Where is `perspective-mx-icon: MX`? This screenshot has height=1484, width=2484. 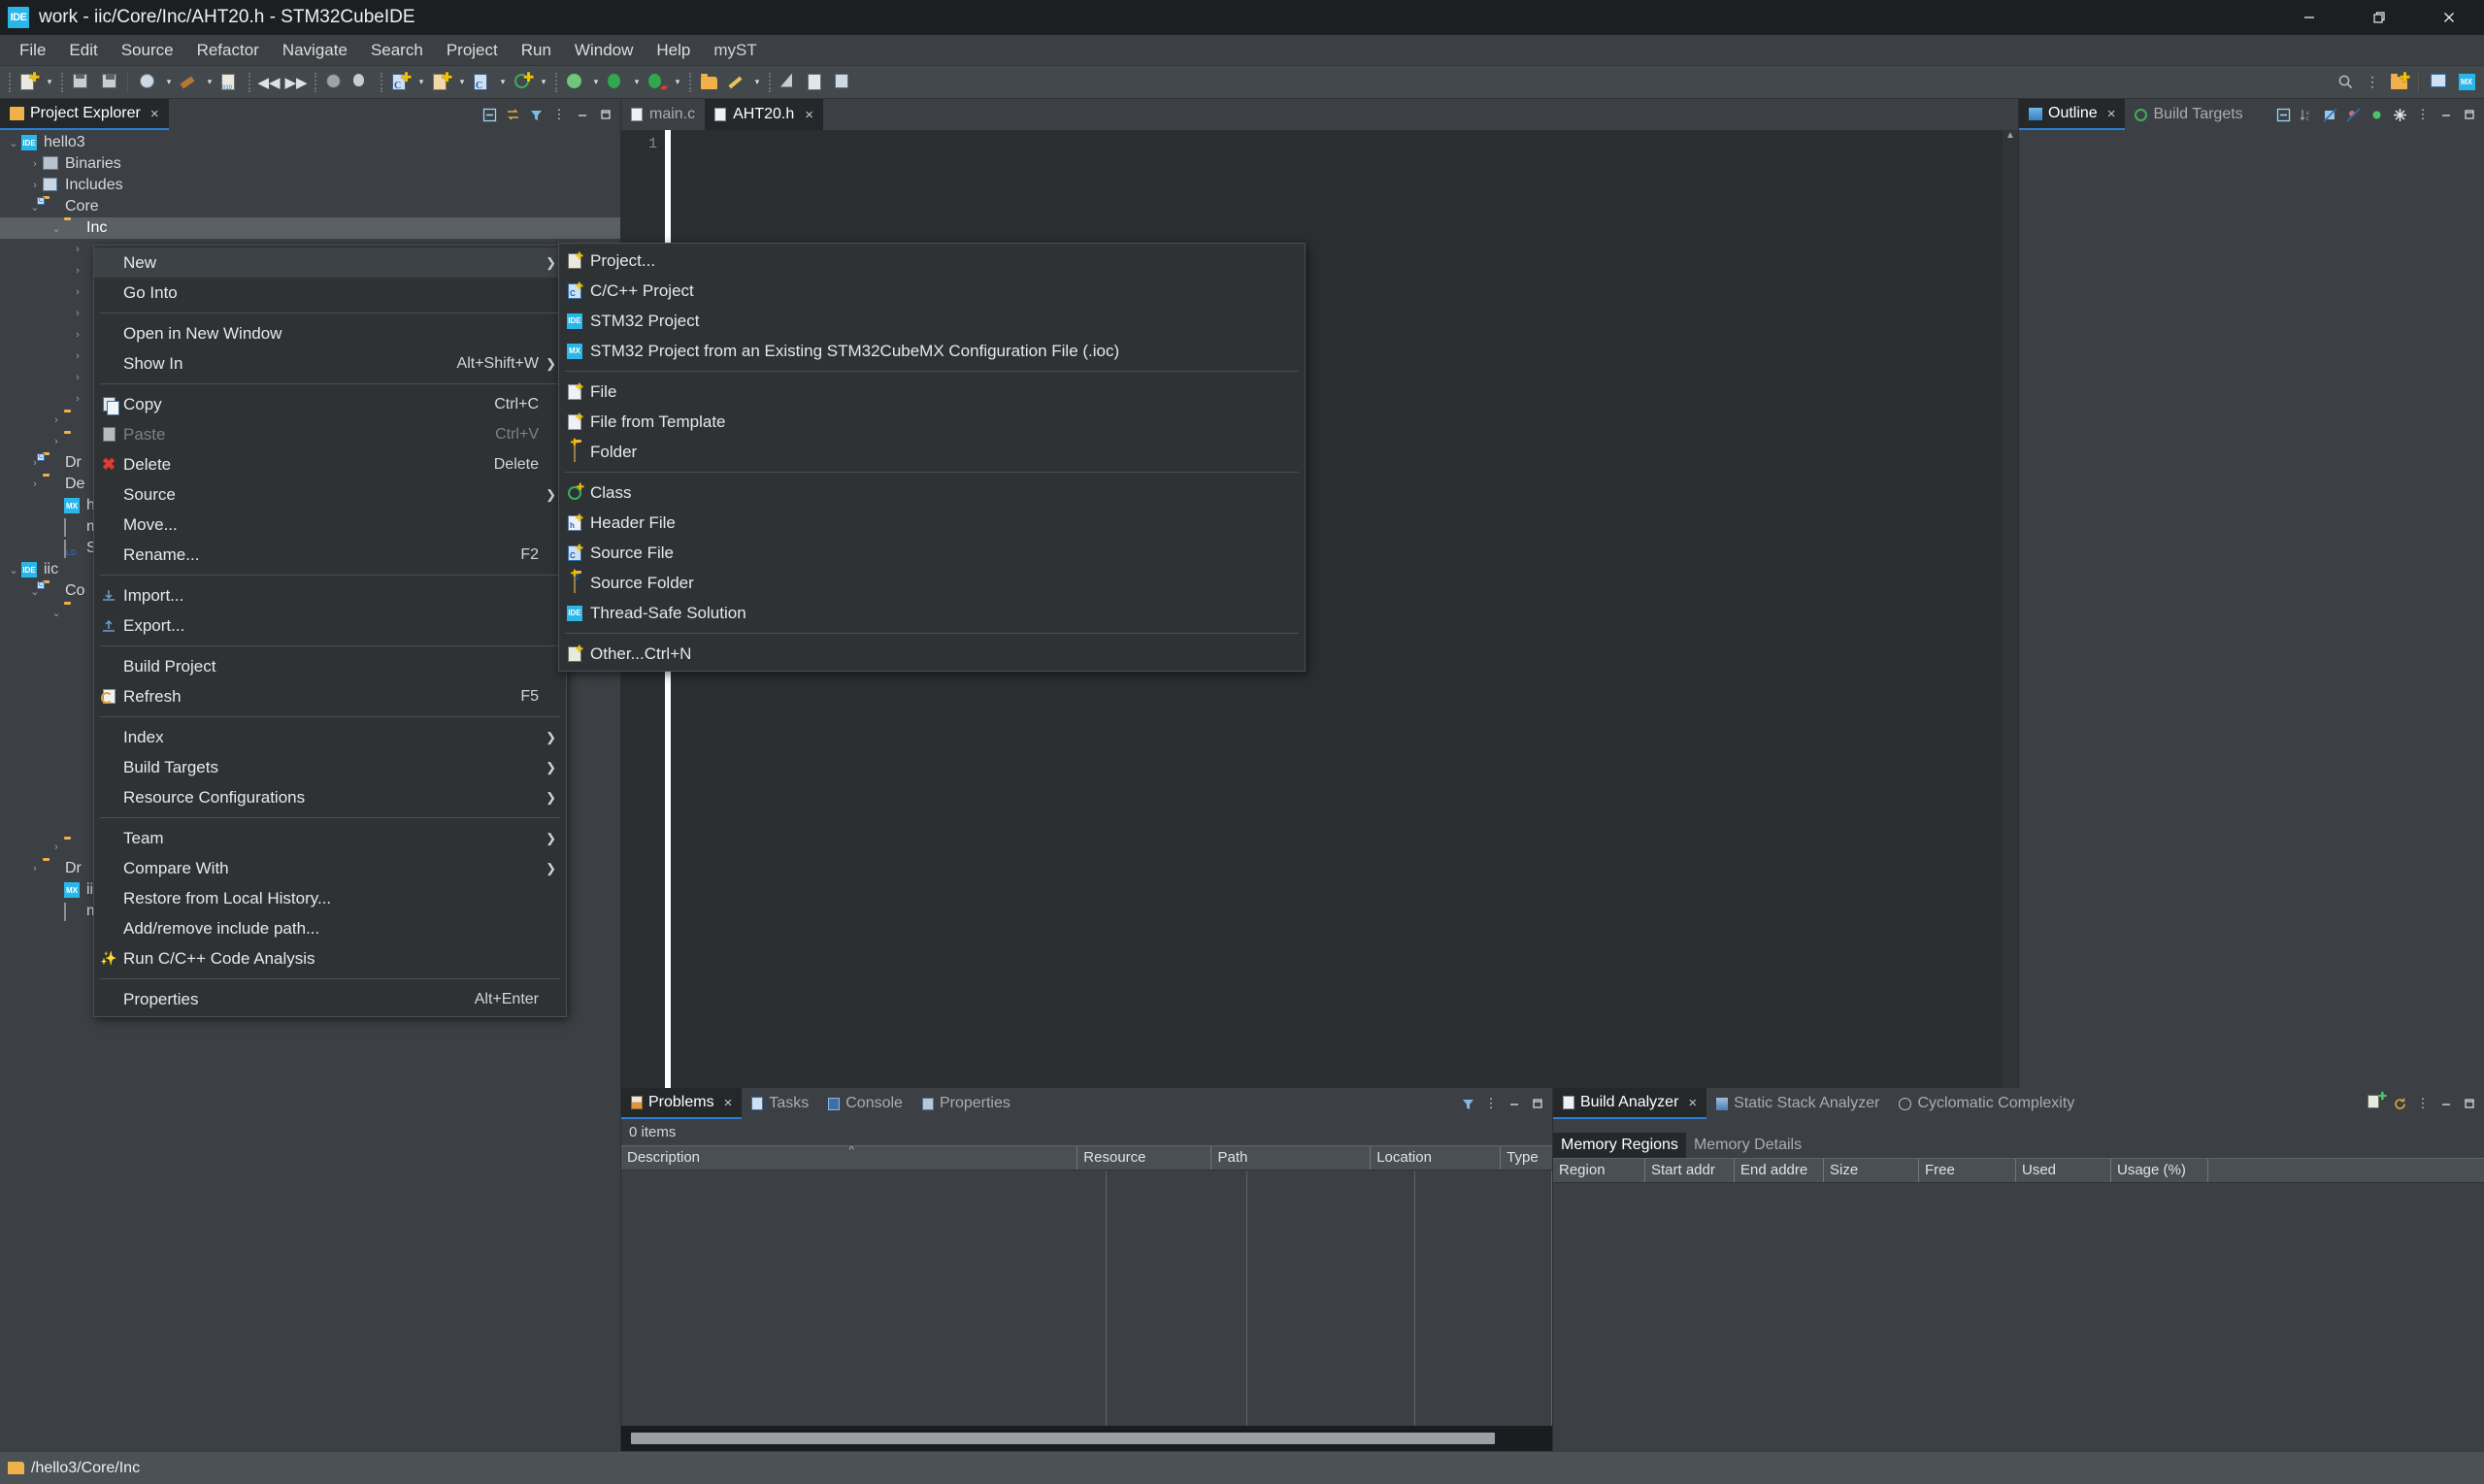 perspective-mx-icon: MX is located at coordinates (2466, 82).